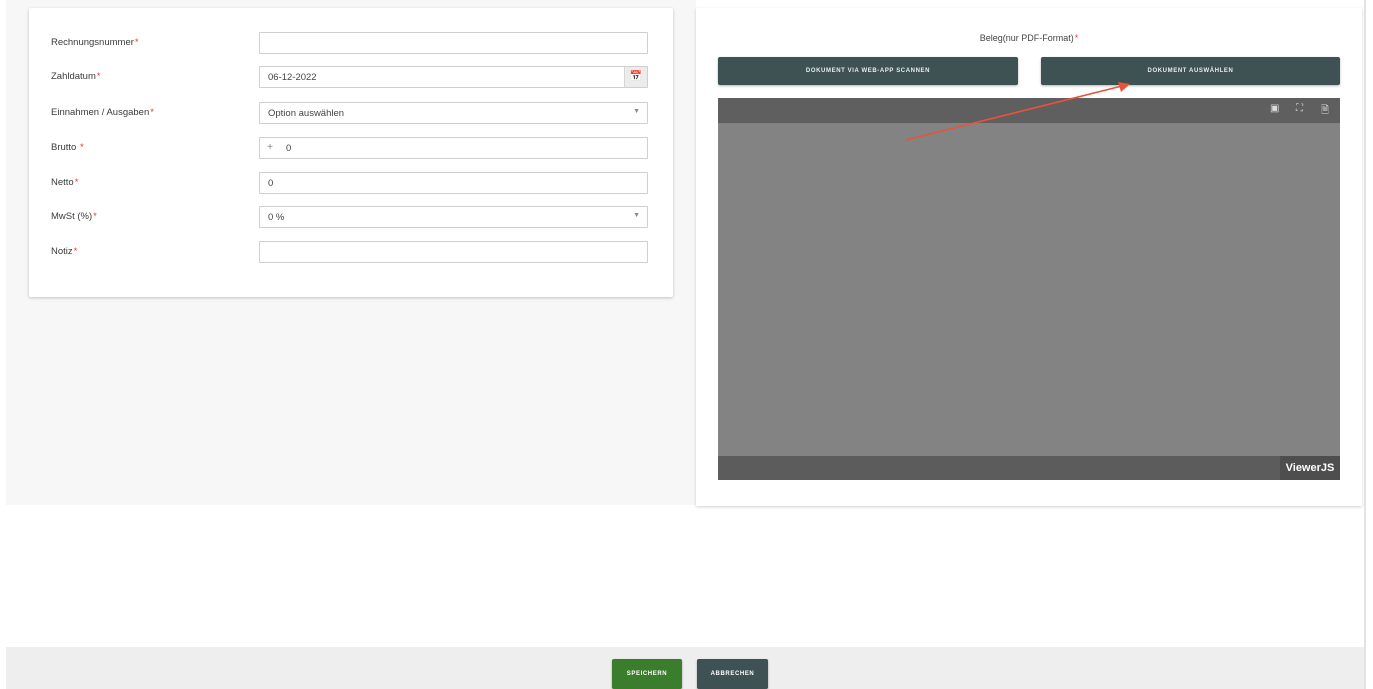  What do you see at coordinates (453, 43) in the screenshot?
I see `rechnungsnummer-input` at bounding box center [453, 43].